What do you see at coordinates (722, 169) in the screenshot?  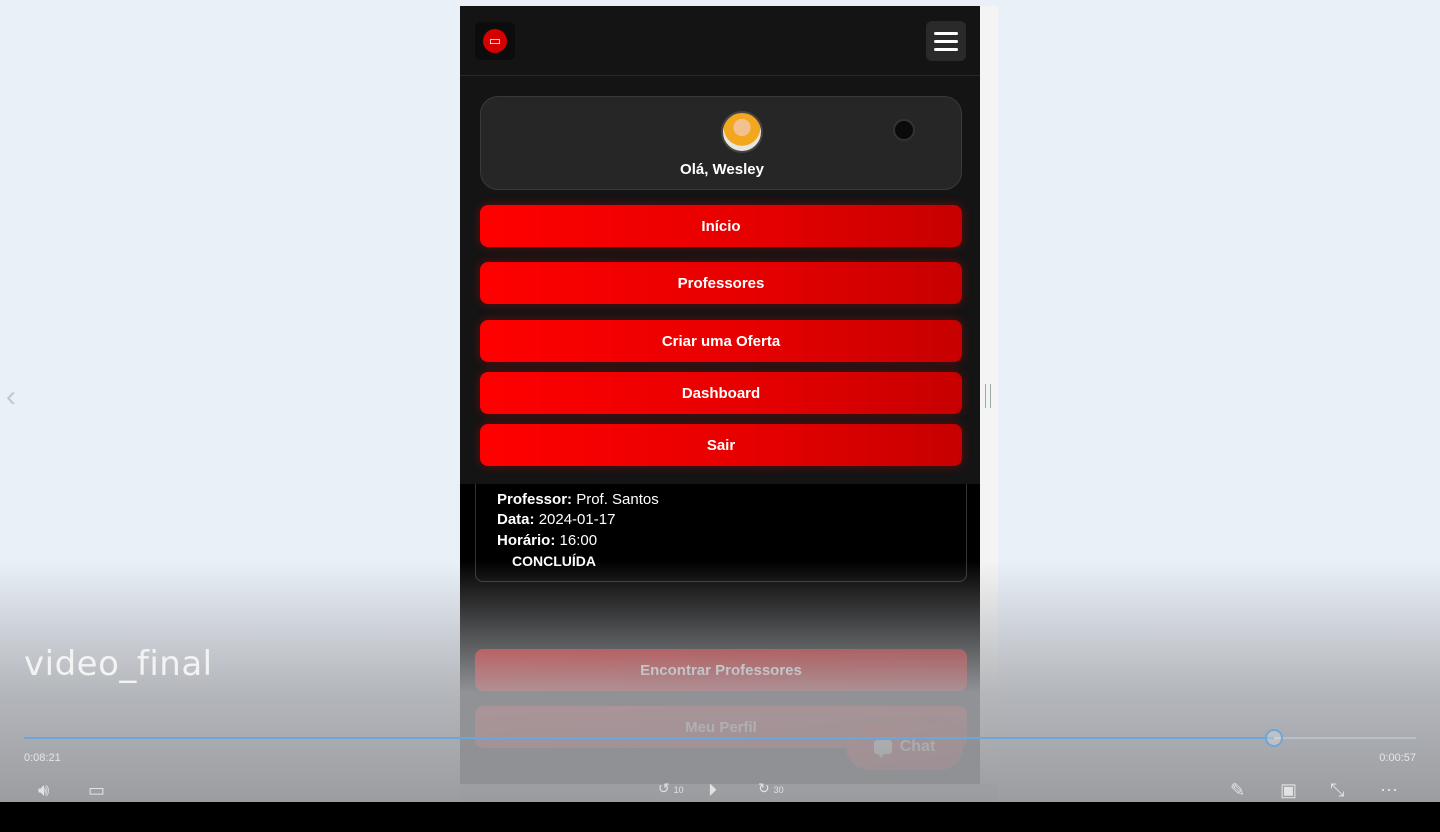 I see `greeting-text: Olá, Wesley` at bounding box center [722, 169].